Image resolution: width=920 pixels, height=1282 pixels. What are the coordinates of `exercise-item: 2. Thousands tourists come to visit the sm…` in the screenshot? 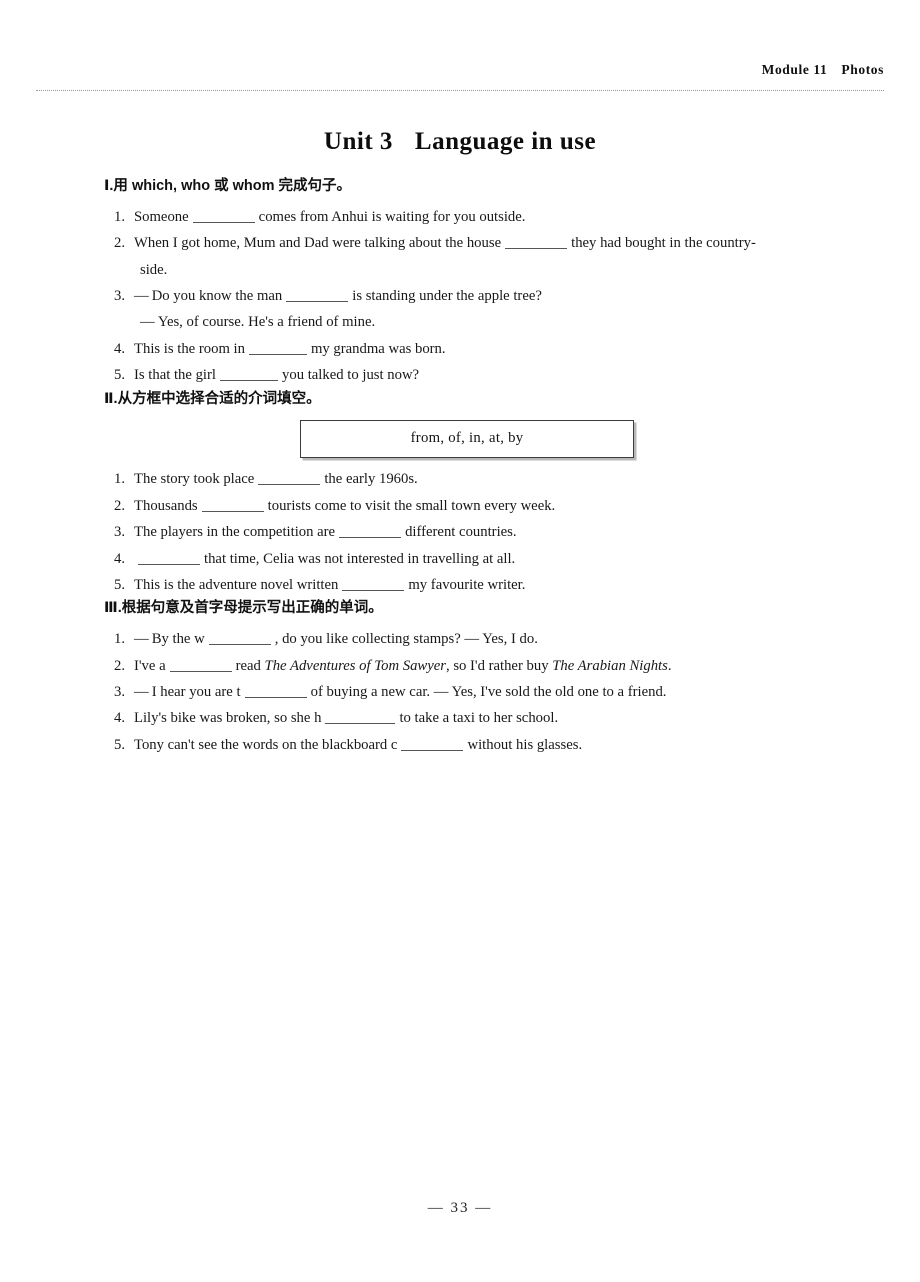 It's located at (467, 506).